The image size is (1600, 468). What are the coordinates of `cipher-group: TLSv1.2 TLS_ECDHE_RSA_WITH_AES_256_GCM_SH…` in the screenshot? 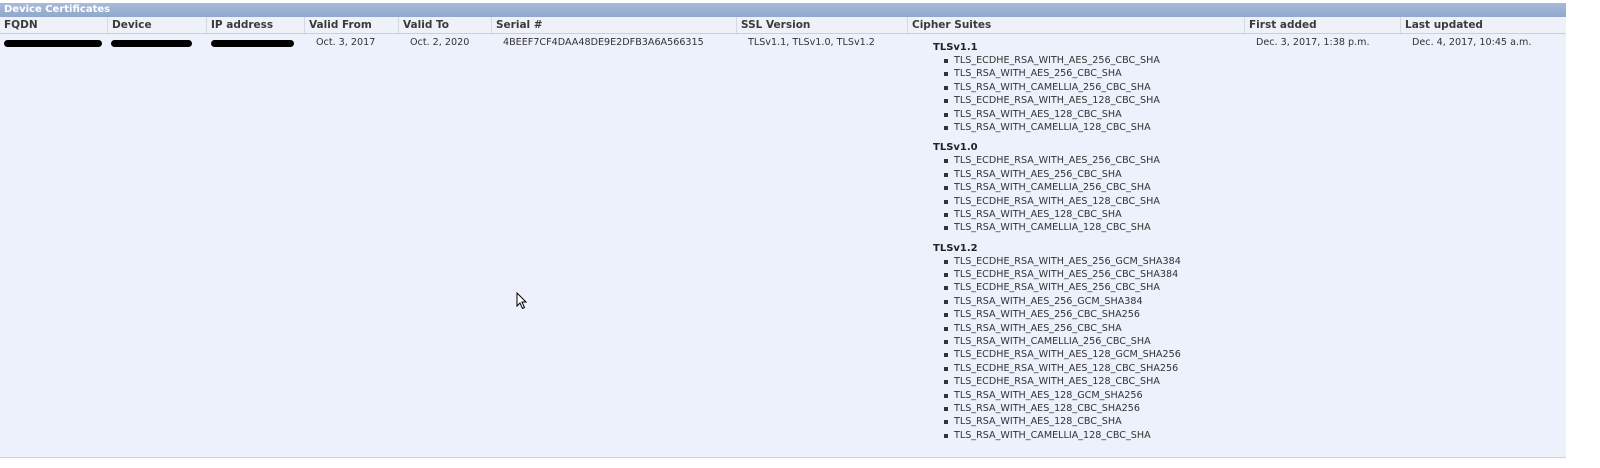 It's located at (1057, 342).